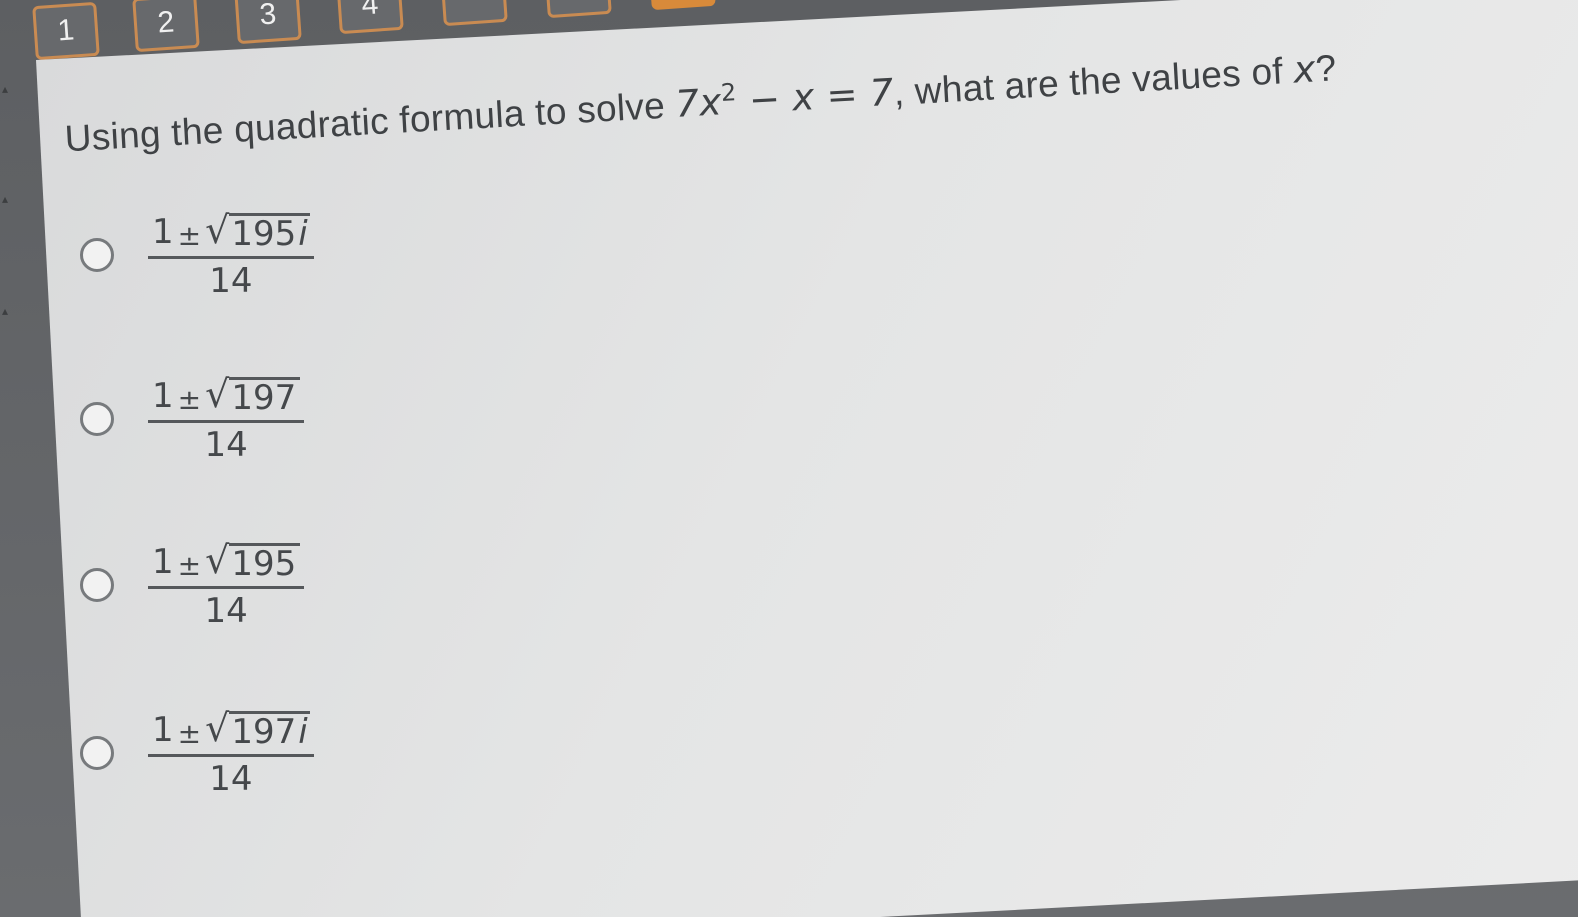 The image size is (1578, 917). I want to click on answer-option-c: 1 ± √ 195 14, so click(192, 584).